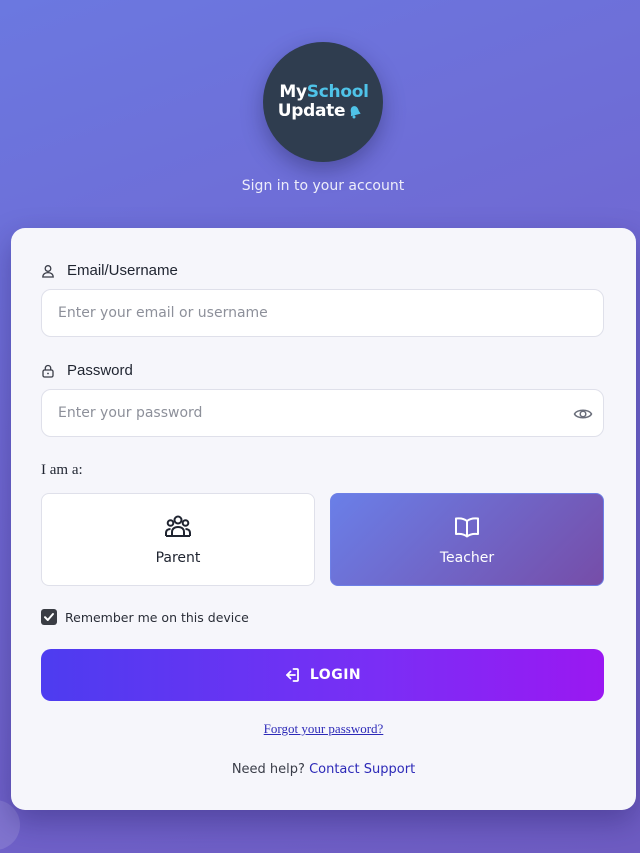 The width and height of the screenshot is (640, 853). What do you see at coordinates (467, 557) in the screenshot?
I see `role-label-teacher: Teacher` at bounding box center [467, 557].